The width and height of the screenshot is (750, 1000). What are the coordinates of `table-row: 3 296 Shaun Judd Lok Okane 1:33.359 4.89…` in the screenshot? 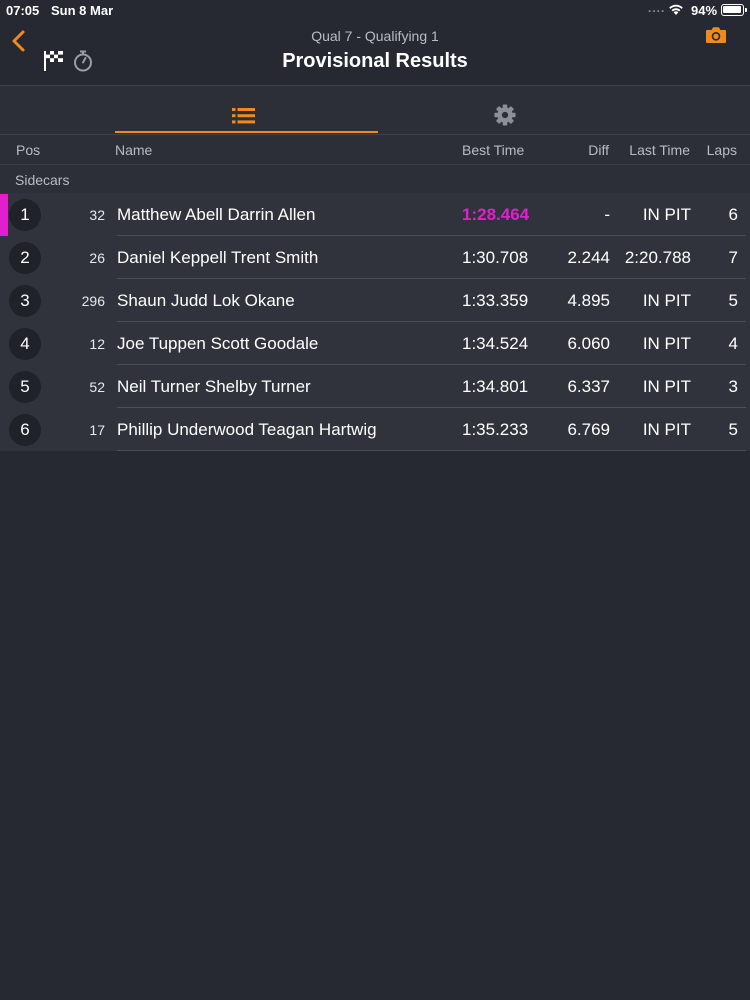 It's located at (375, 300).